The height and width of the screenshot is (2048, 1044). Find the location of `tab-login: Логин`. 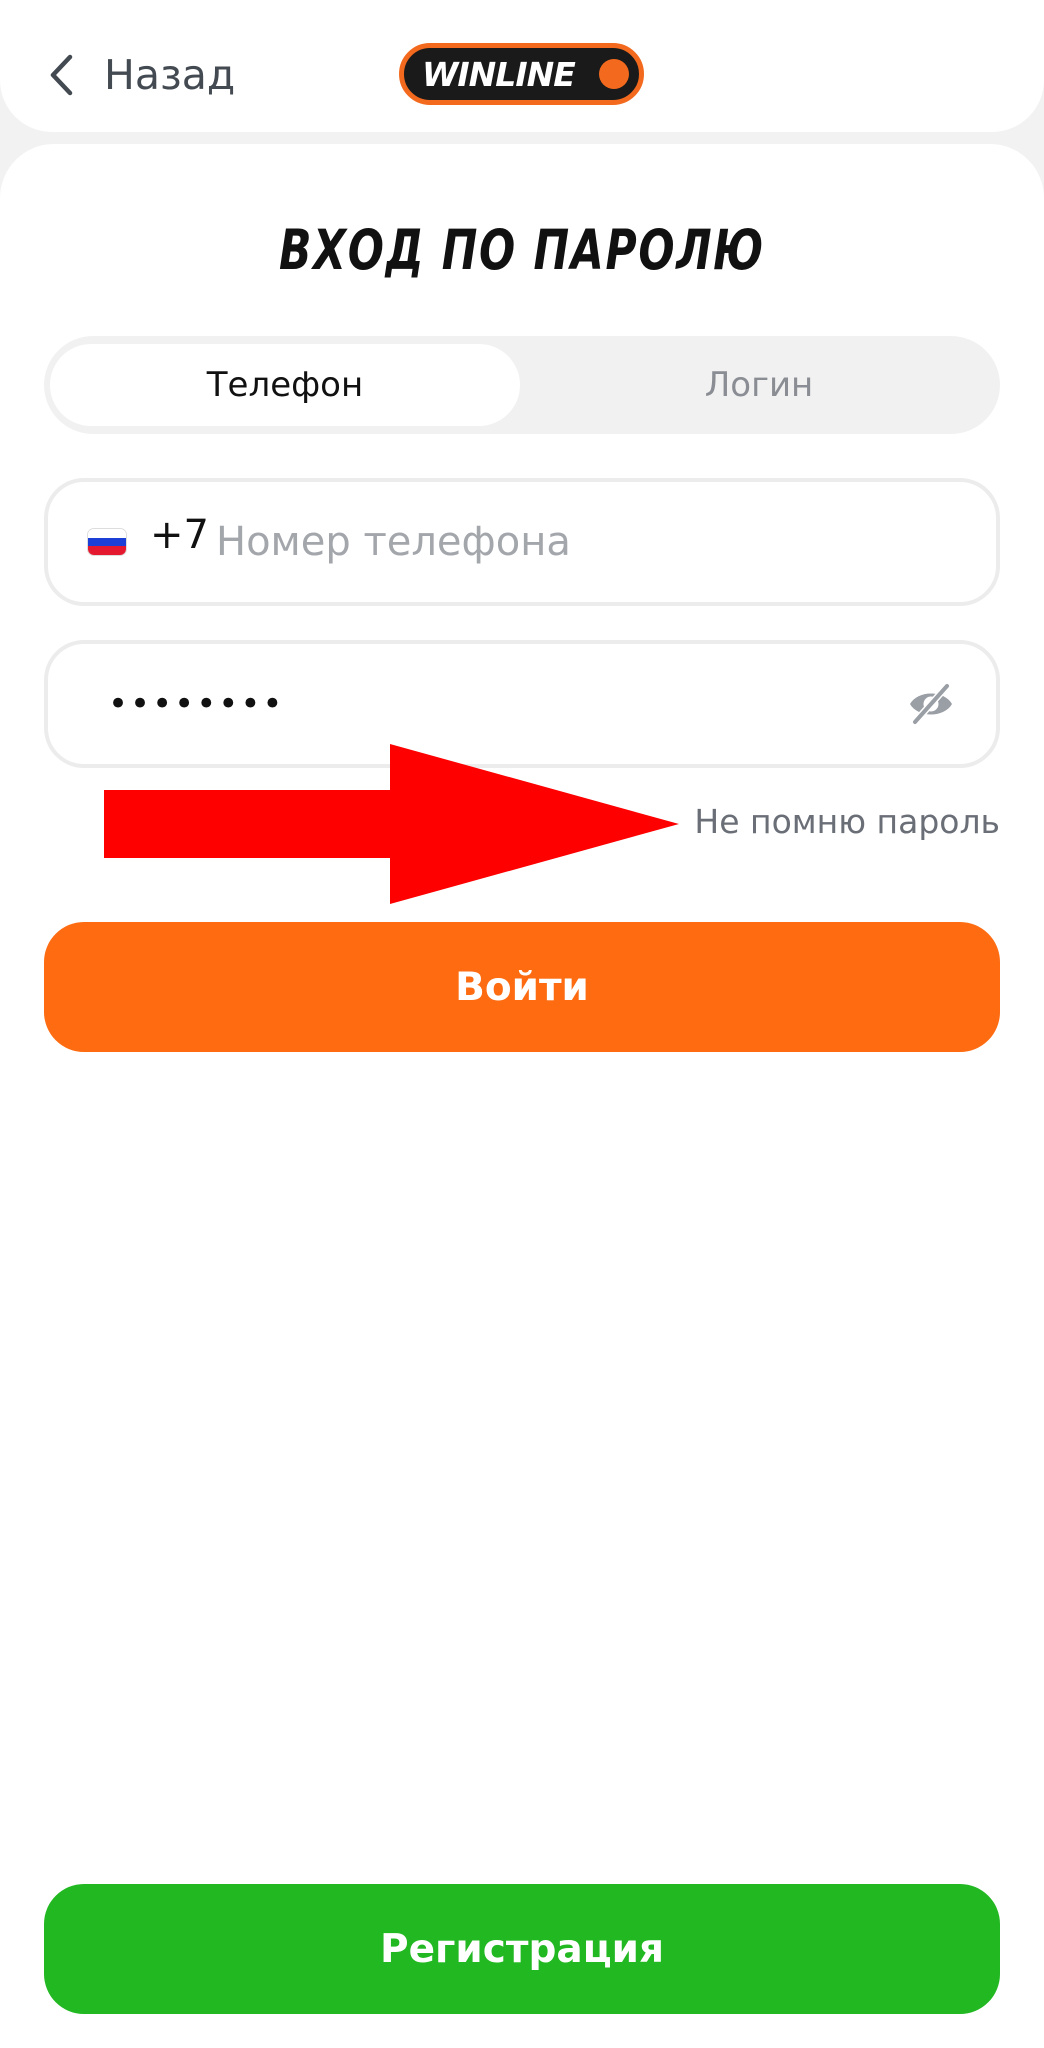

tab-login: Логин is located at coordinates (759, 385).